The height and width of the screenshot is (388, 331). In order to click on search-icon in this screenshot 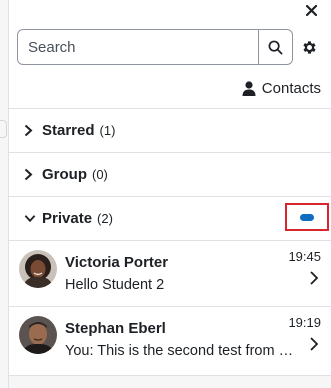, I will do `click(275, 47)`.